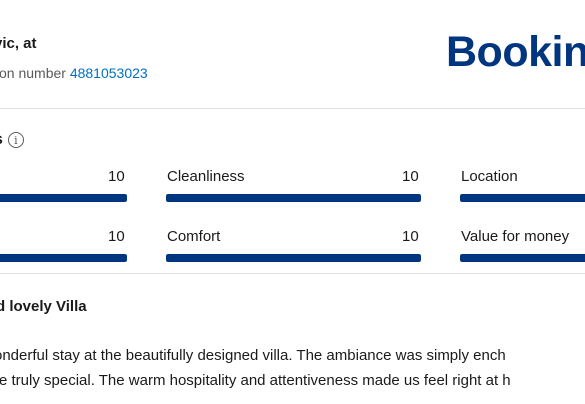 The height and width of the screenshot is (404, 585). What do you see at coordinates (489, 176) in the screenshot?
I see `category-label-location: Location` at bounding box center [489, 176].